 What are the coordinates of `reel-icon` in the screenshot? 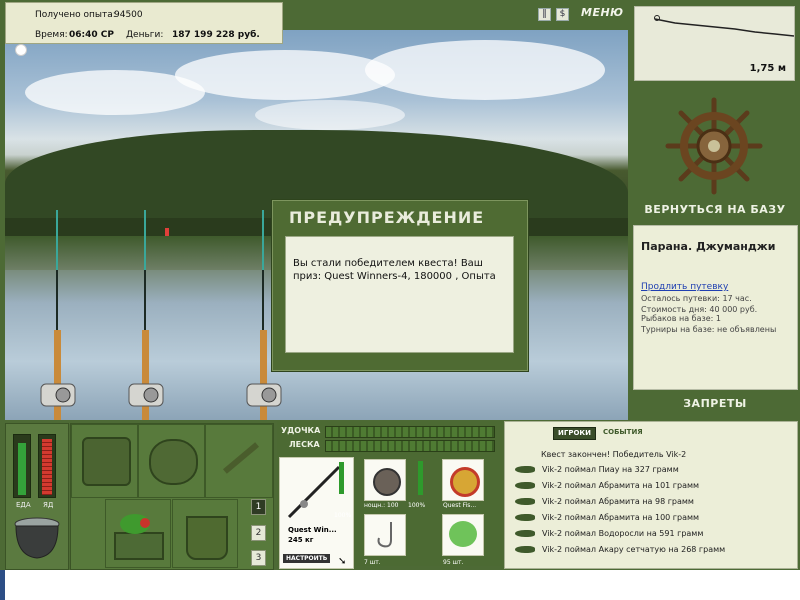 It's located at (387, 482).